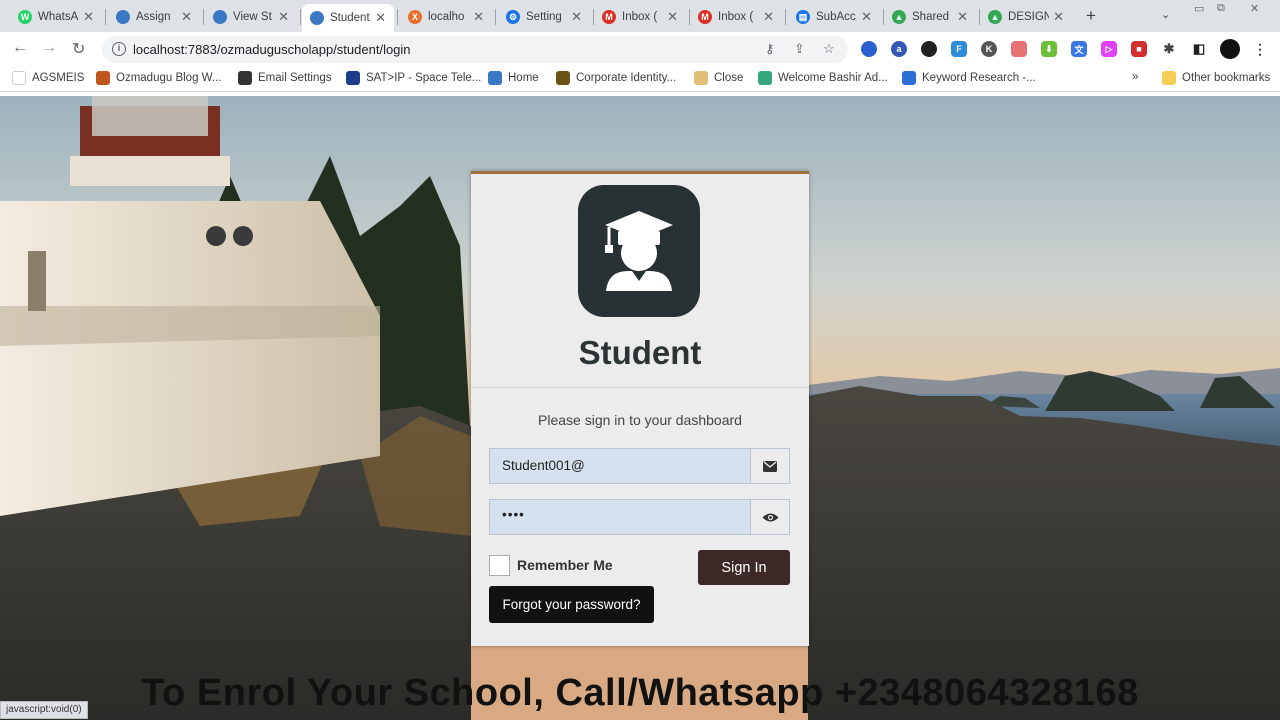 The width and height of the screenshot is (1280, 720). I want to click on forgot-password-button: Forgot your password?, so click(571, 604).